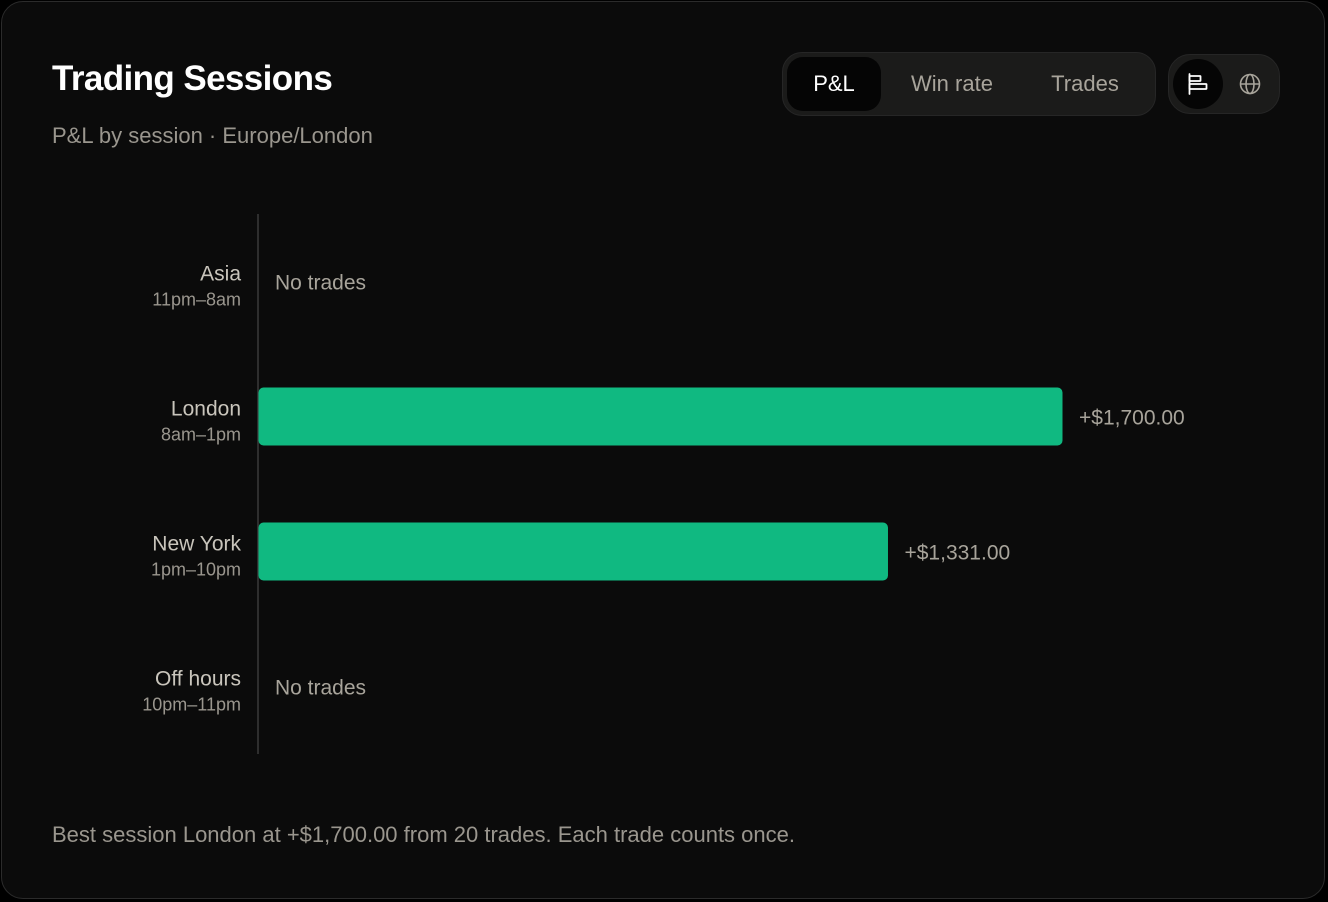  What do you see at coordinates (220, 274) in the screenshot?
I see `category-label: Asia` at bounding box center [220, 274].